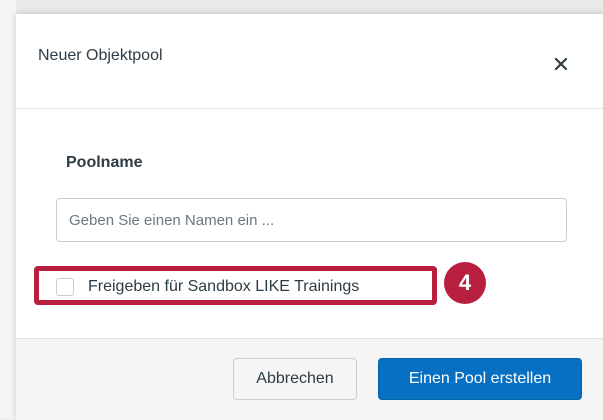  What do you see at coordinates (480, 379) in the screenshot?
I see `create-pool-button: Einen Pool erstellen` at bounding box center [480, 379].